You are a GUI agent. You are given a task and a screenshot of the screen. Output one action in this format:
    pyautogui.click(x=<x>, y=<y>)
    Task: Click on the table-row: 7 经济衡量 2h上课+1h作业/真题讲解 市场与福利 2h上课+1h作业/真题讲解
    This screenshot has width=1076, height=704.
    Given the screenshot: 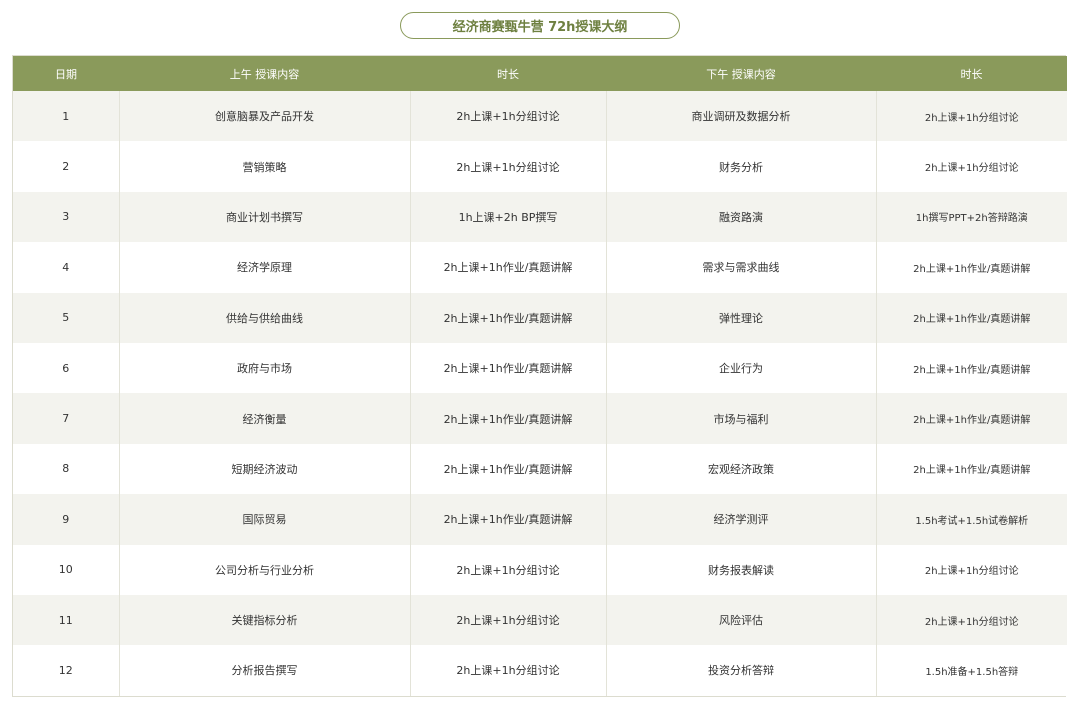 What is the action you would take?
    pyautogui.click(x=540, y=418)
    